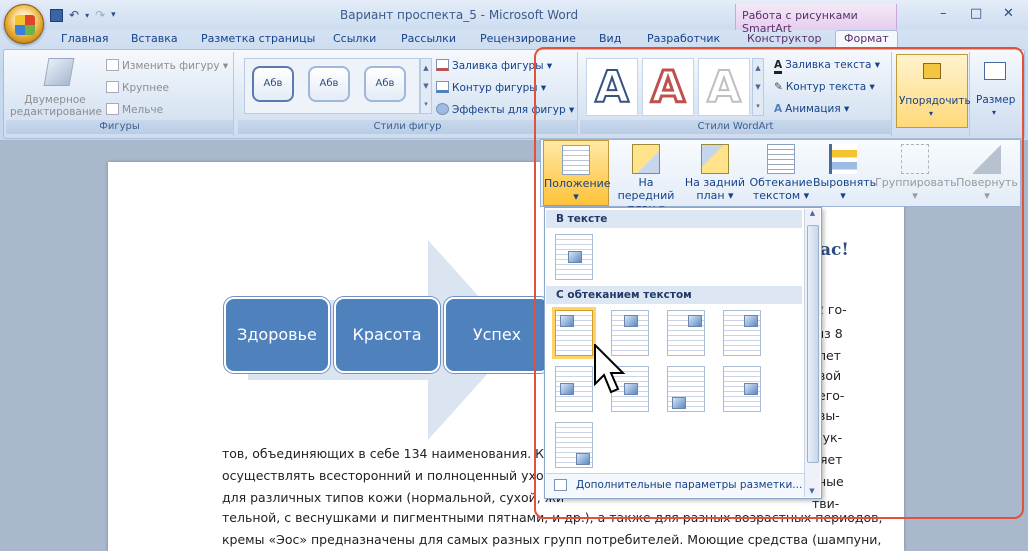  I want to click on tab-view: Вид, so click(610, 38).